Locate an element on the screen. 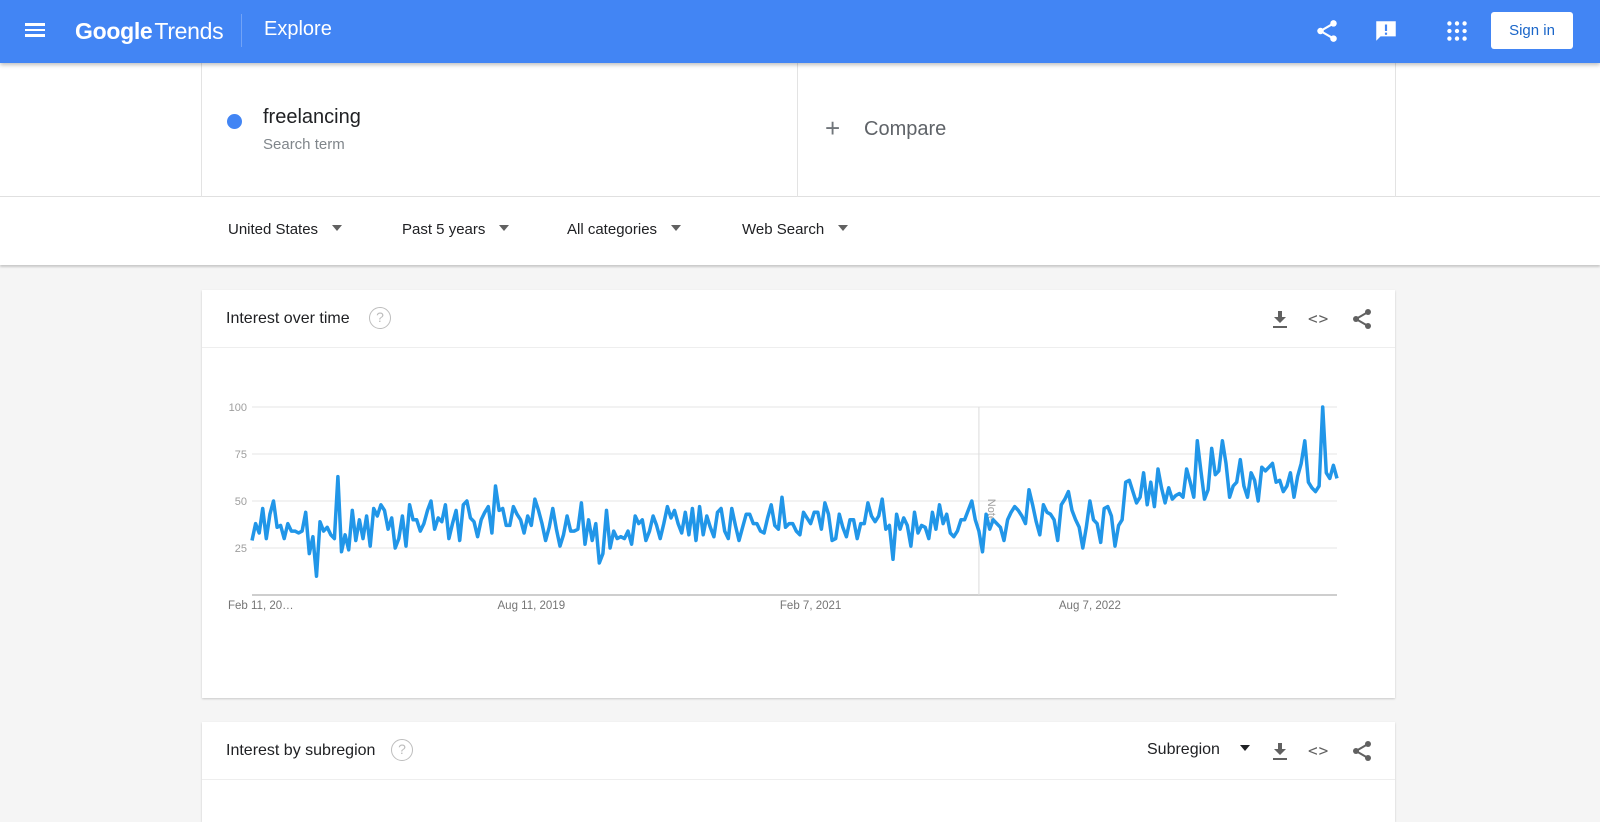  category-value: All categories is located at coordinates (612, 229).